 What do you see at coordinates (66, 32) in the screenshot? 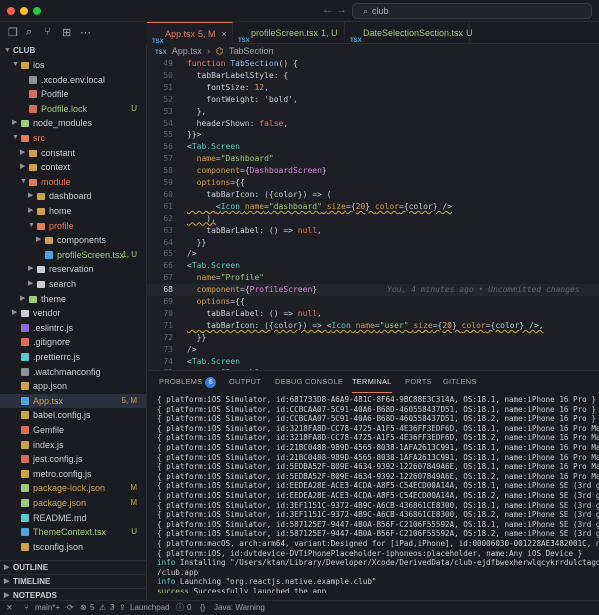
I see `extensions-icon: ⊞` at bounding box center [66, 32].